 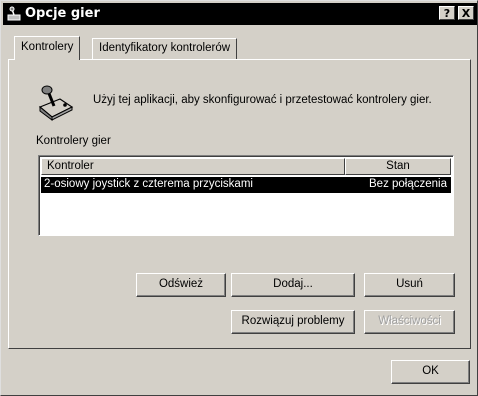 I want to click on close-button: X, so click(x=466, y=13).